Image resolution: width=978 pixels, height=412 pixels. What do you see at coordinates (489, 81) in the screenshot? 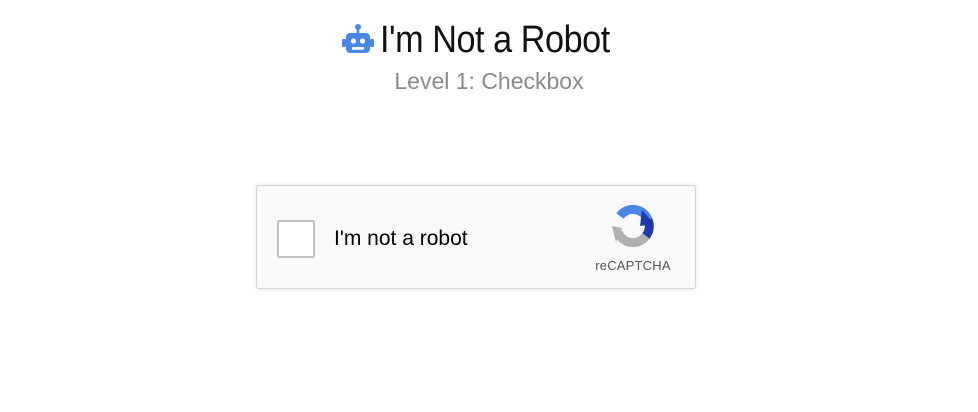
I see `page-subtitle: Level 1: Checkbox` at bounding box center [489, 81].